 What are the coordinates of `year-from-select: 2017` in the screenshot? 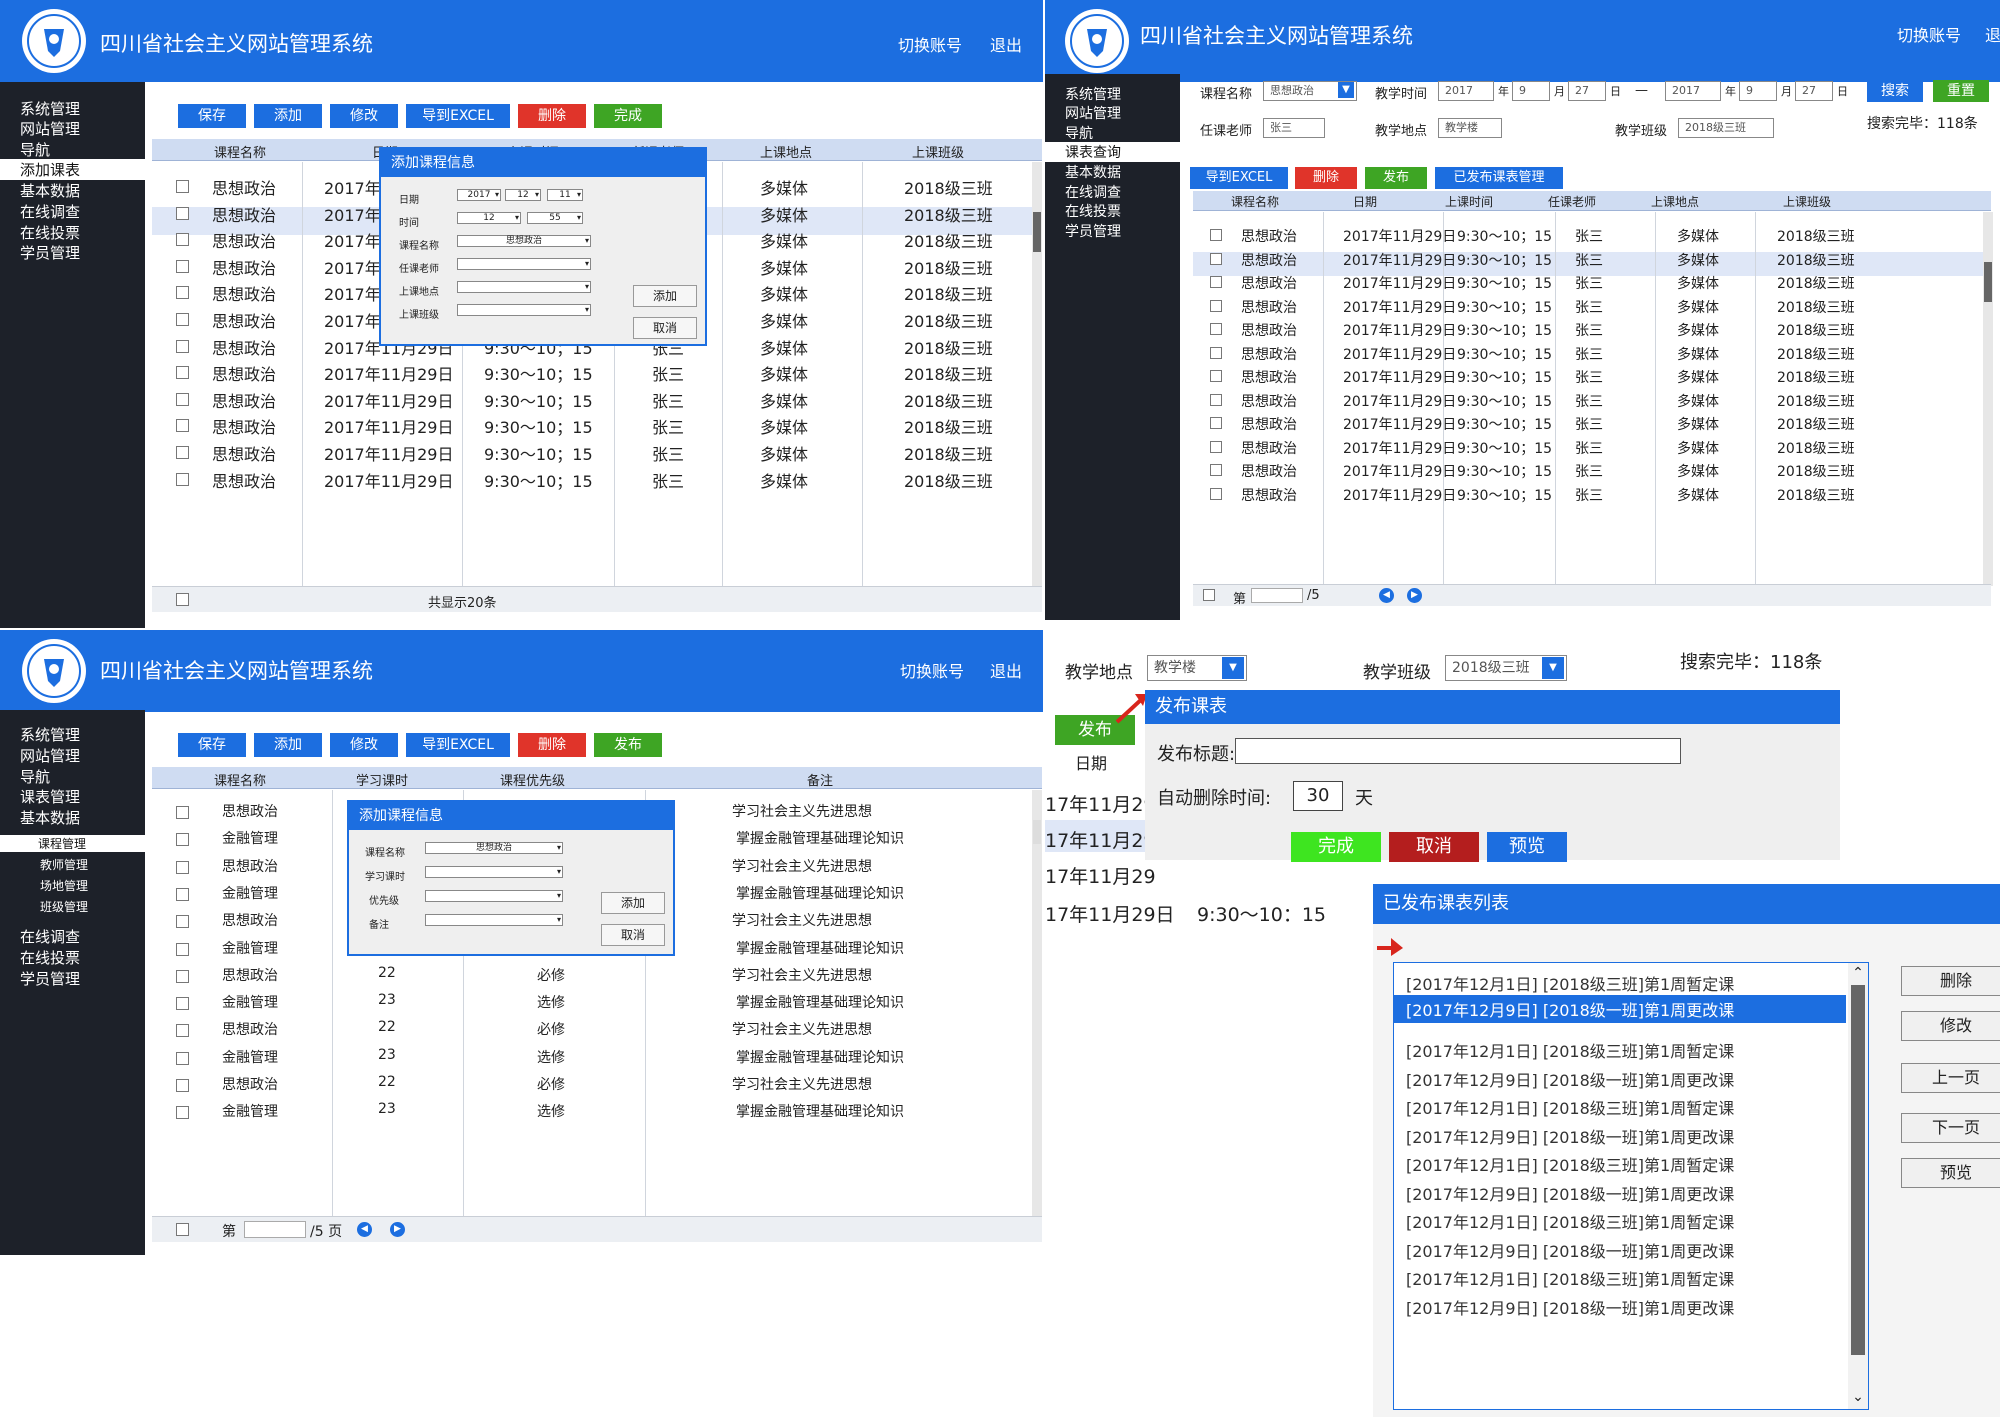 It's located at (1466, 91).